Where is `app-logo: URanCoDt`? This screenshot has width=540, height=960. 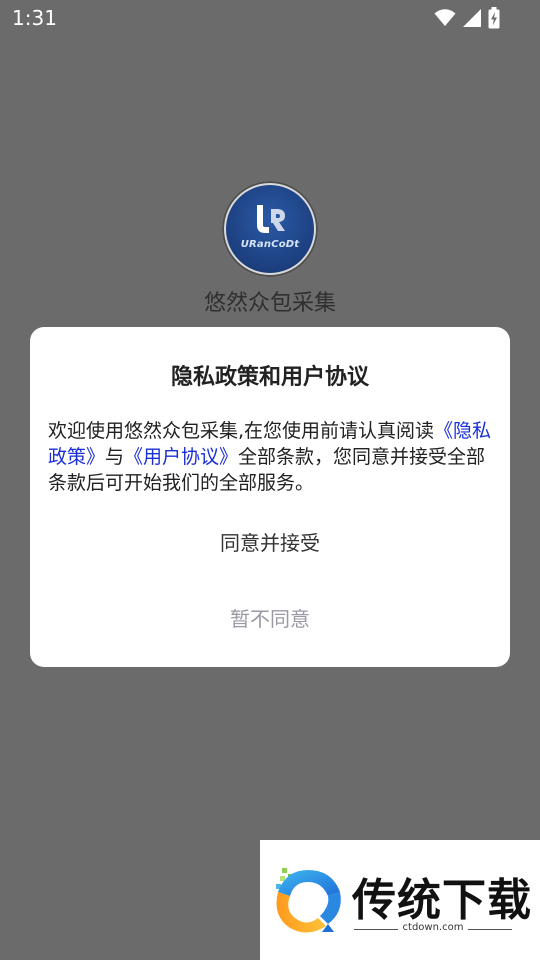
app-logo: URanCoDt is located at coordinates (270, 229).